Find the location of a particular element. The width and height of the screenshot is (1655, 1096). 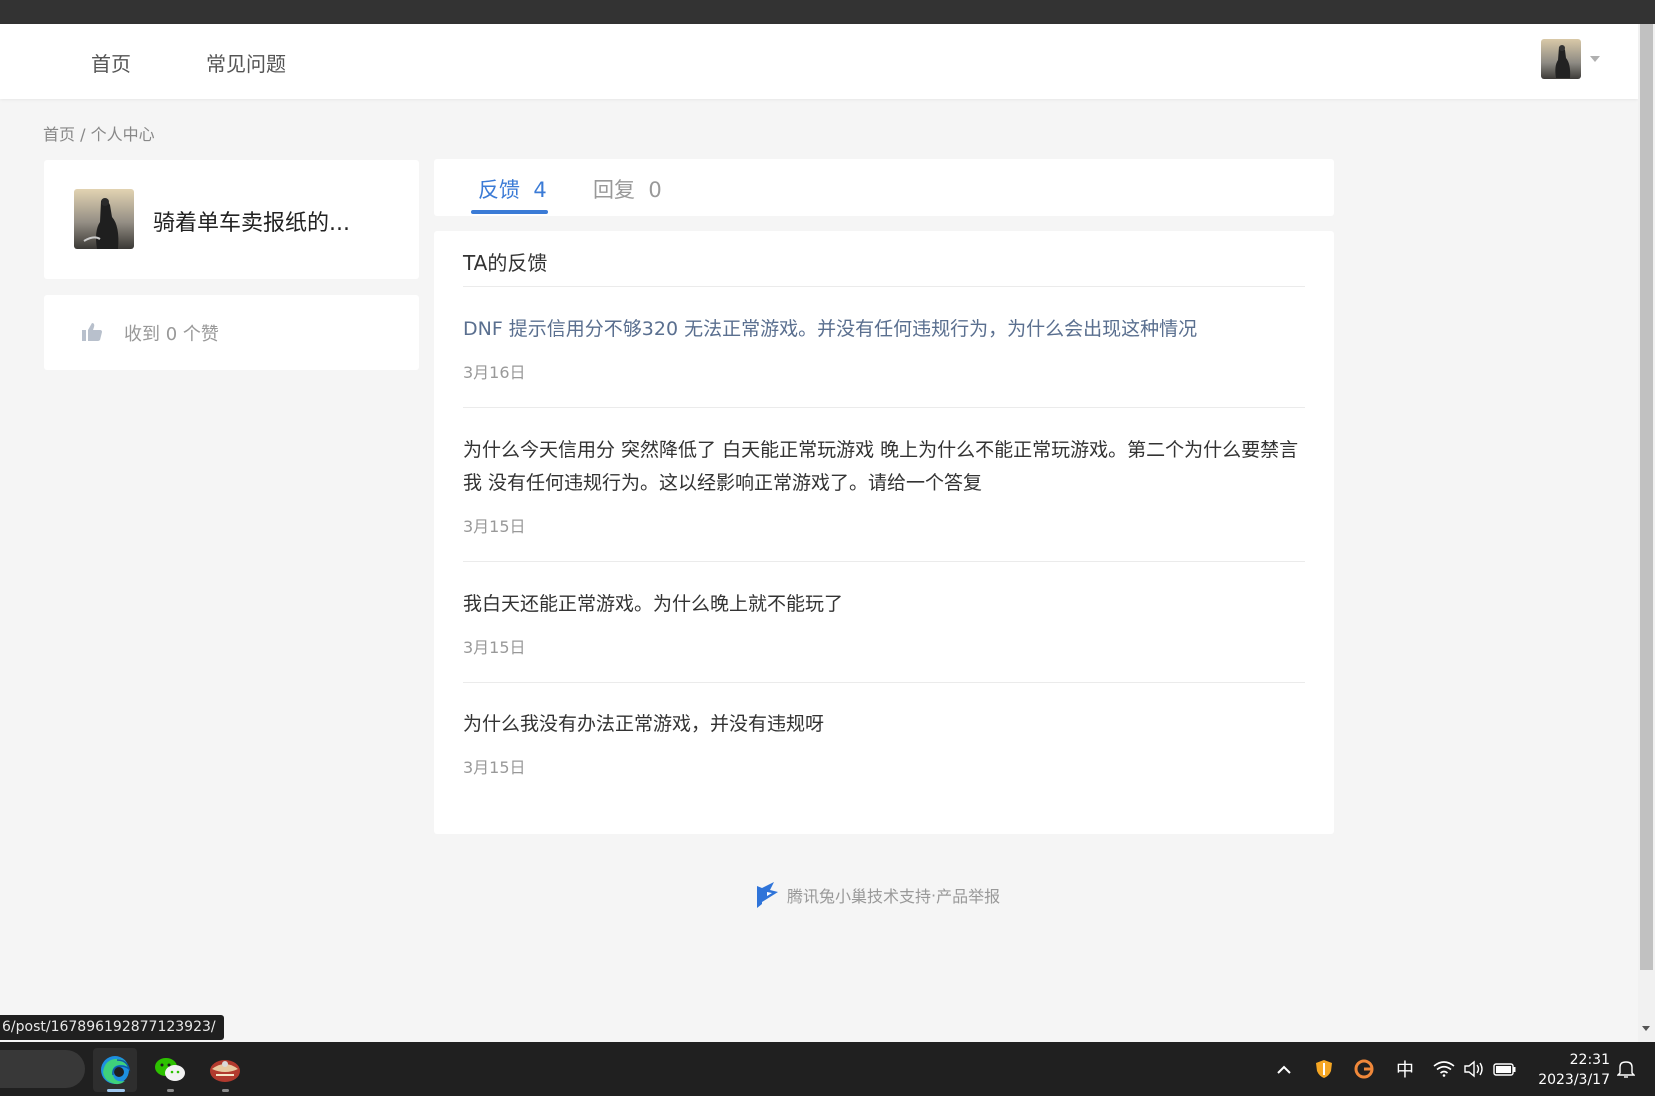

taskbar: 中 22:31 2023/3/17 is located at coordinates (827, 1069).